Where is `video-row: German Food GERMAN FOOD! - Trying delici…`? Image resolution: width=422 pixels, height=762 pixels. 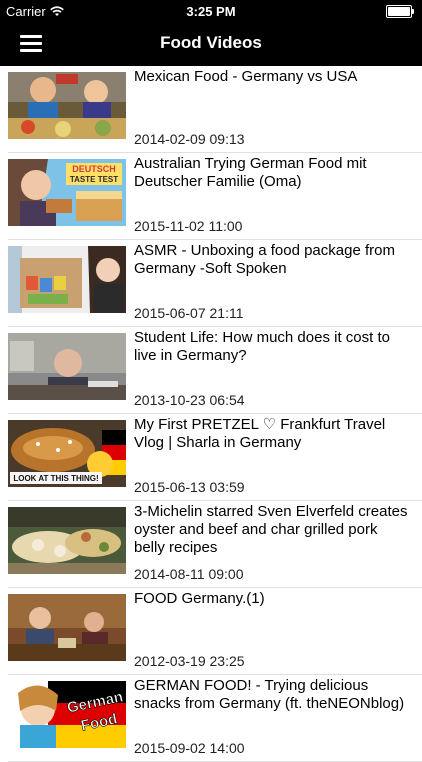 video-row: German Food GERMAN FOOD! - Trying delici… is located at coordinates (215, 718).